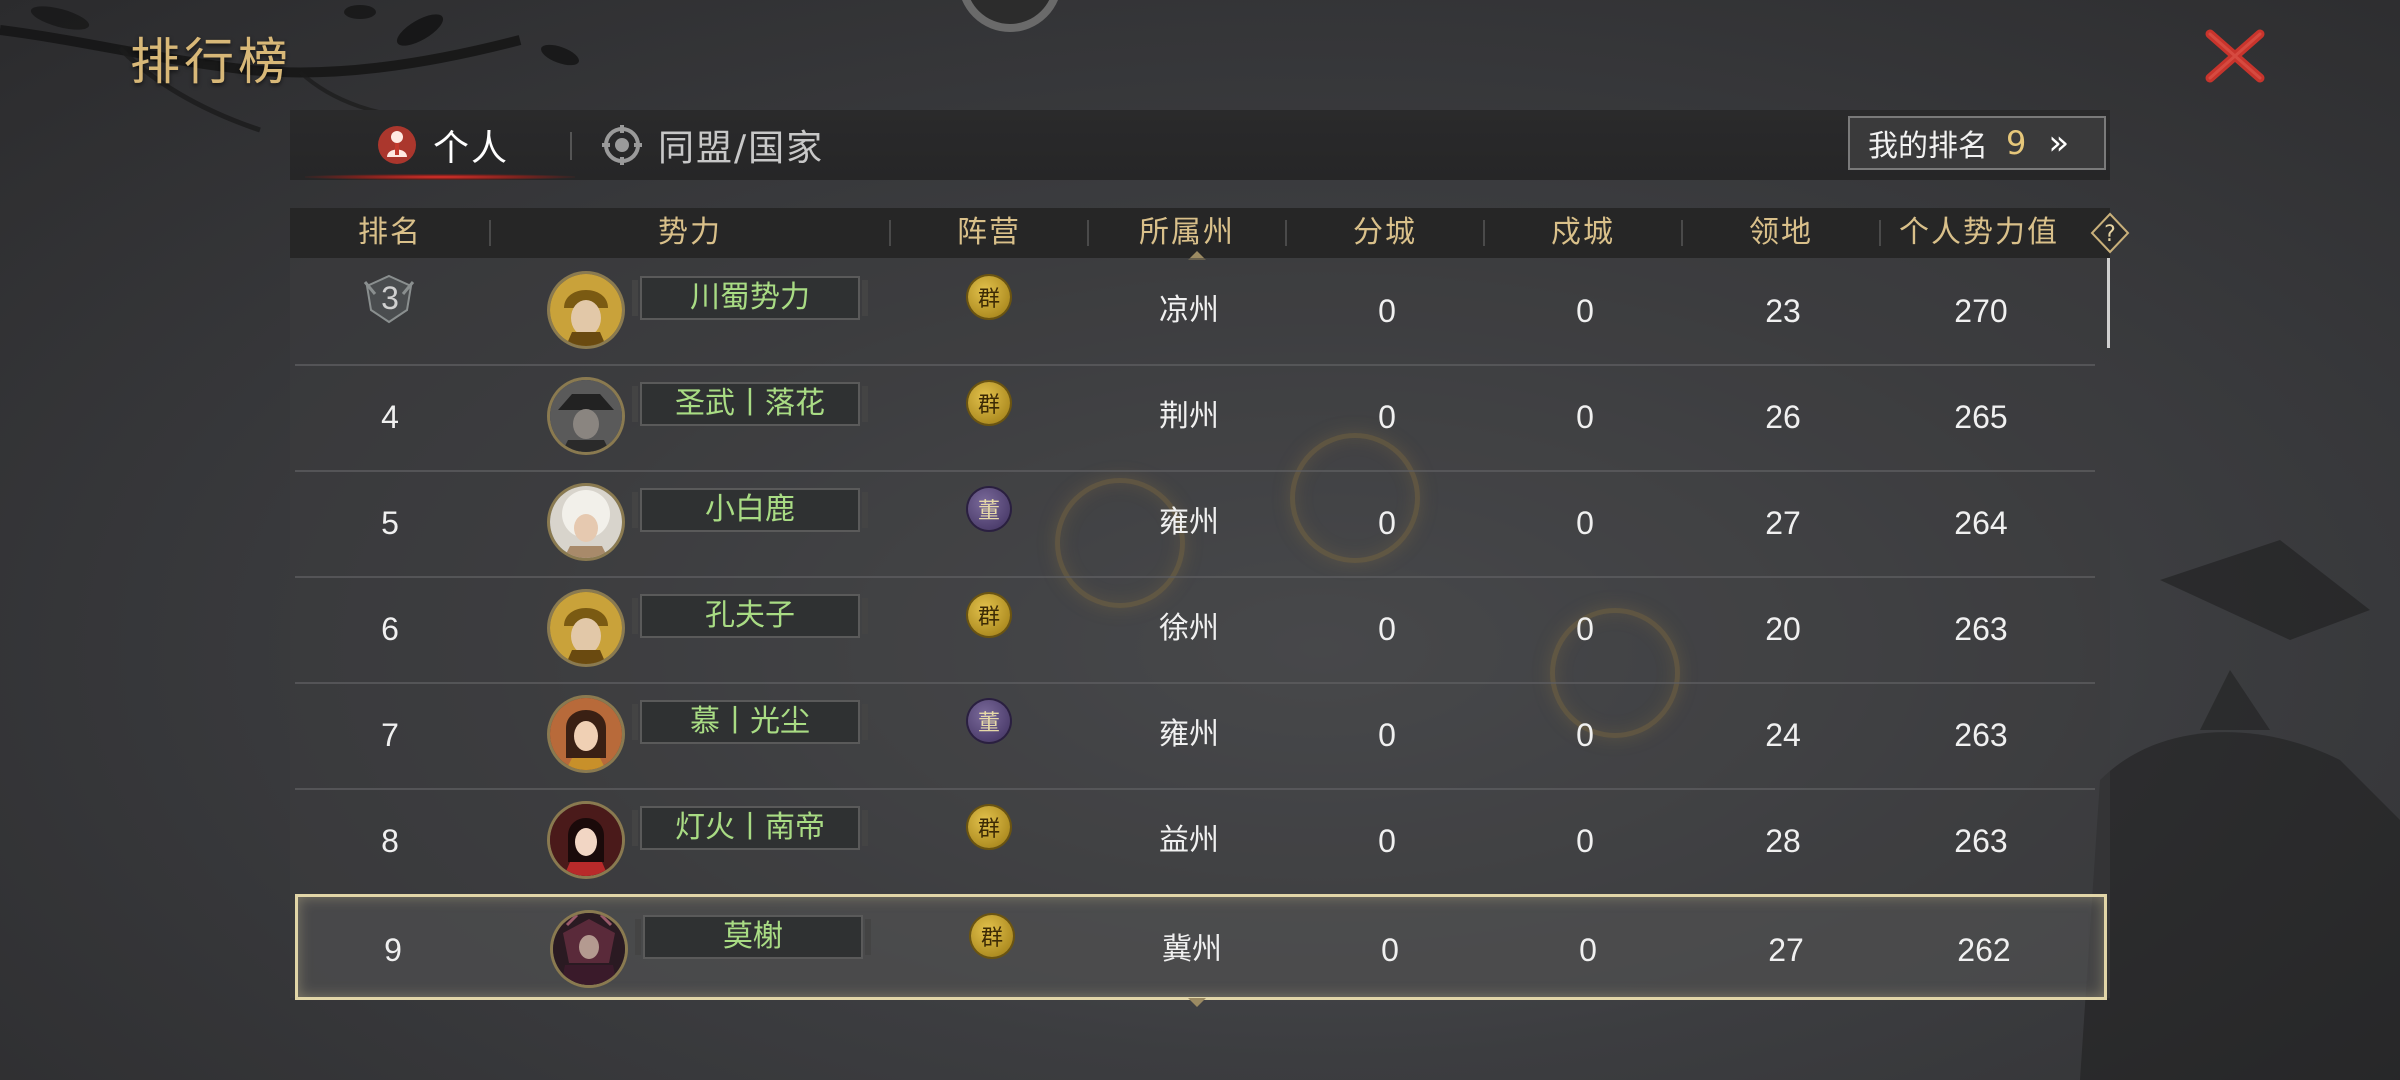  Describe the element at coordinates (589, 949) in the screenshot. I see `avatar-armored-warrior` at that location.